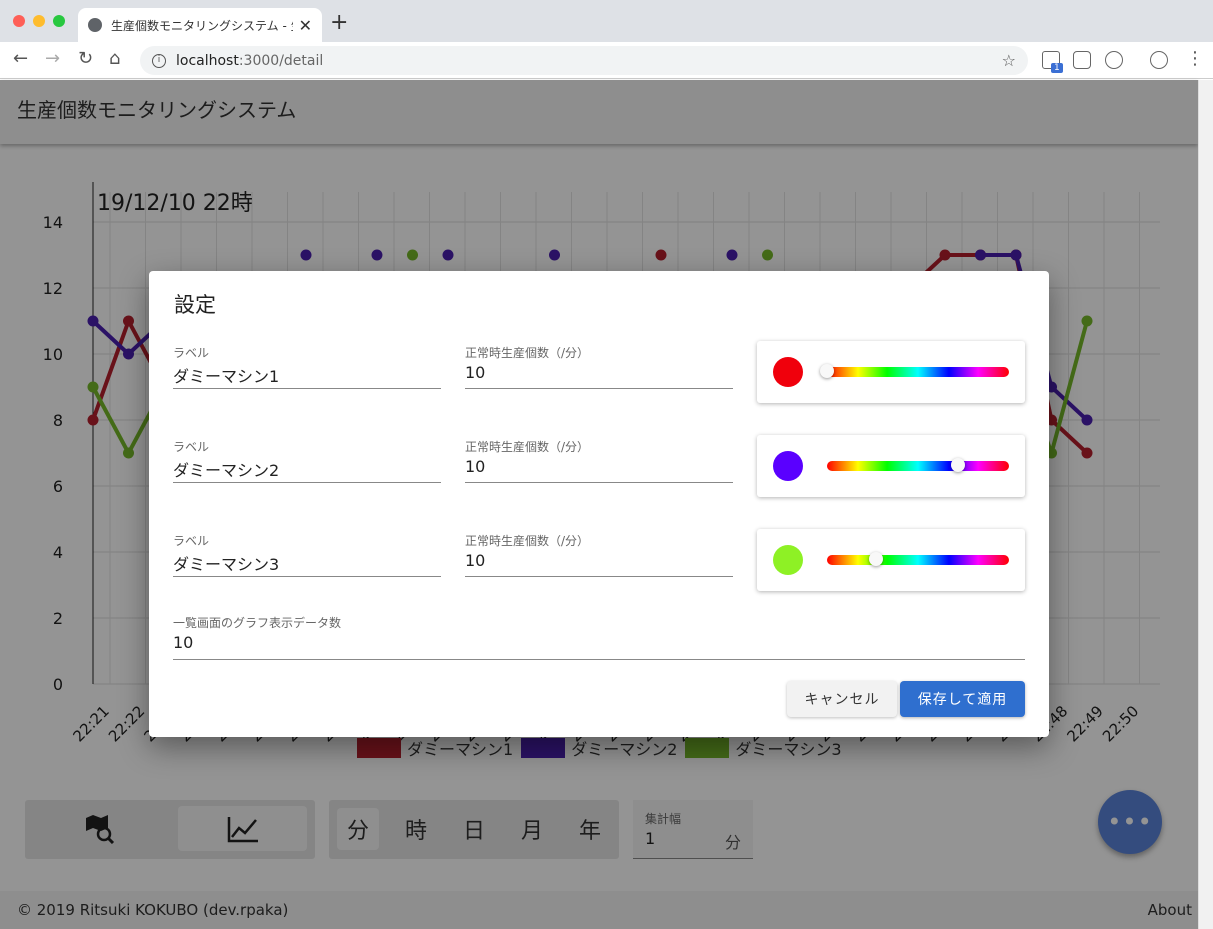 The height and width of the screenshot is (929, 1213). Describe the element at coordinates (1159, 60) in the screenshot. I see `clock-extension-icon` at that location.